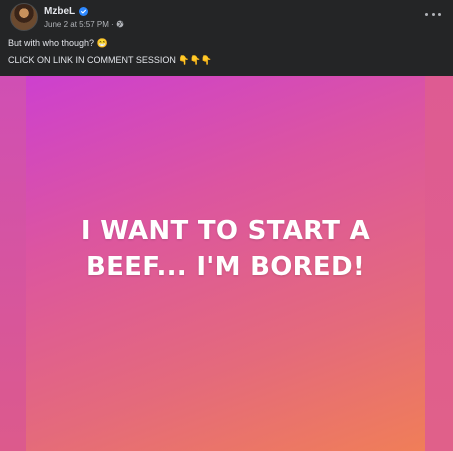  Describe the element at coordinates (84, 11) in the screenshot. I see `verified-badge-icon` at that location.